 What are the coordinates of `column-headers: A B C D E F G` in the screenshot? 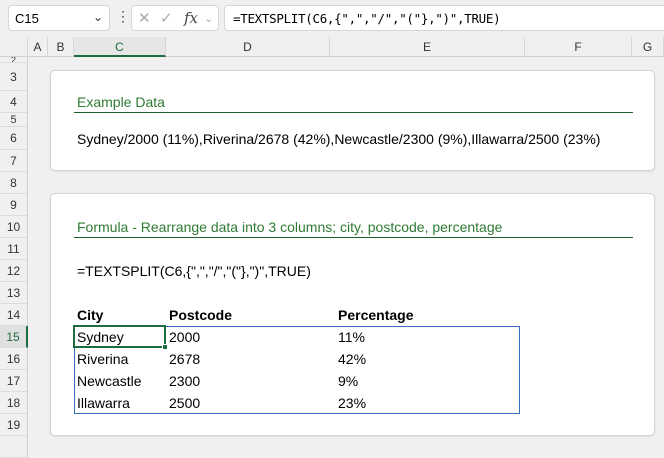 It's located at (332, 47).